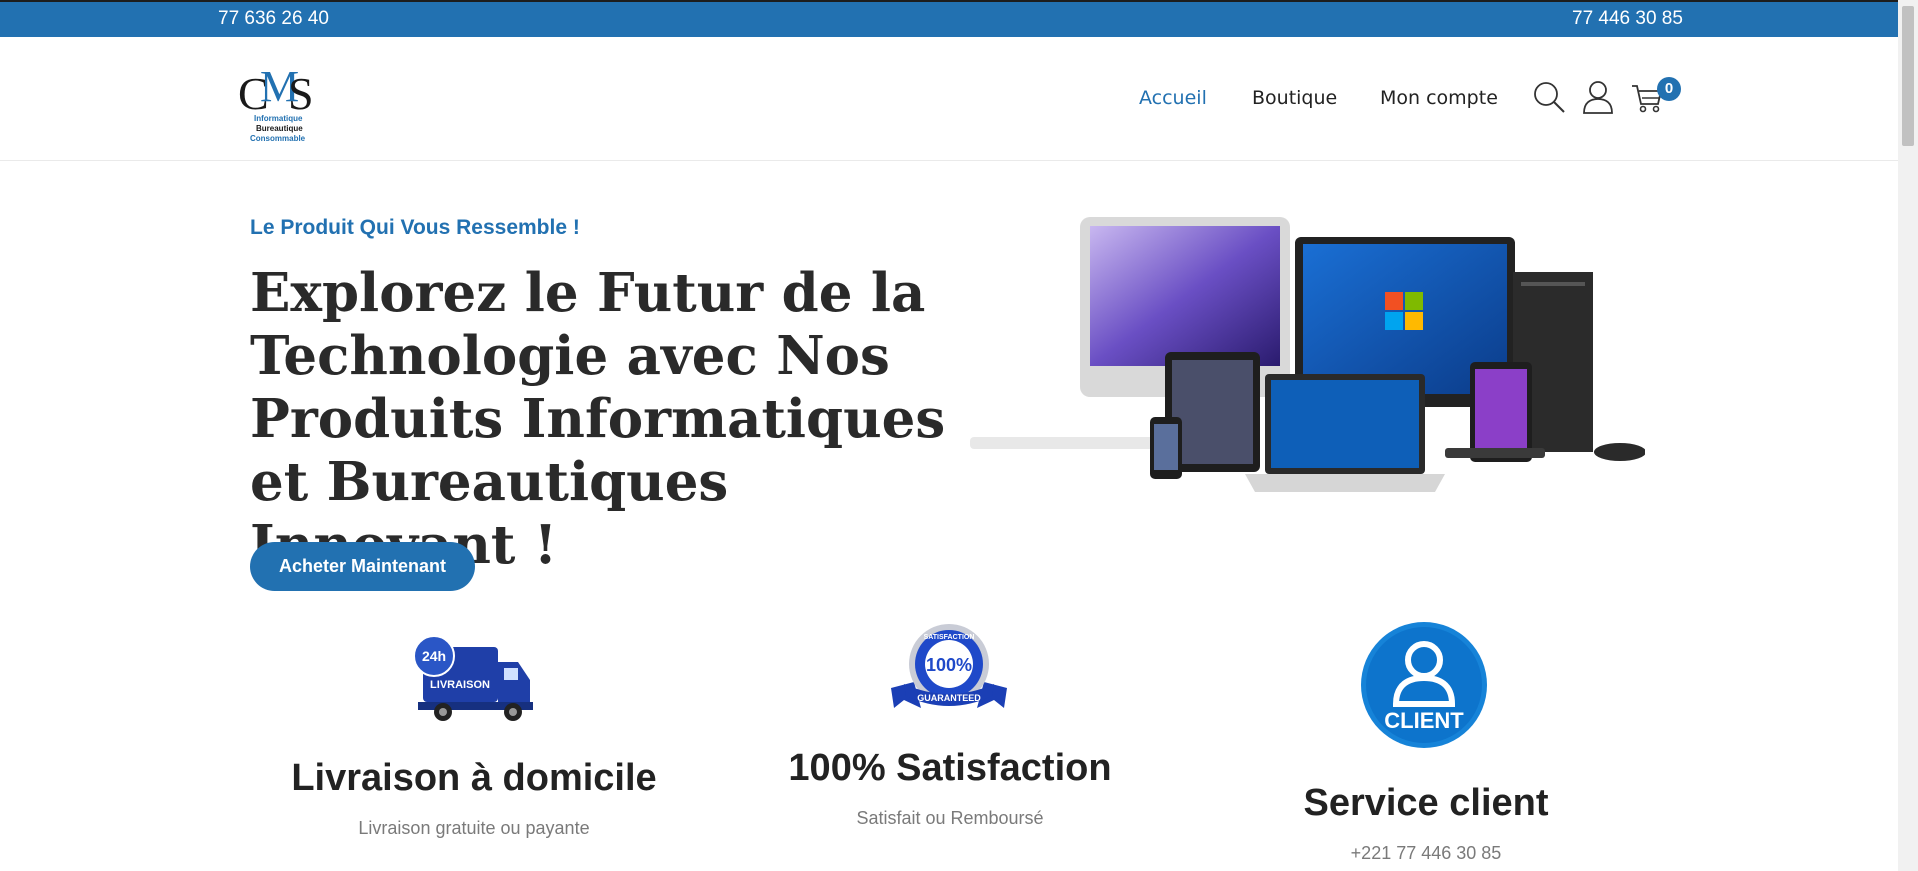  I want to click on logo-line-3: Consommable, so click(278, 138).